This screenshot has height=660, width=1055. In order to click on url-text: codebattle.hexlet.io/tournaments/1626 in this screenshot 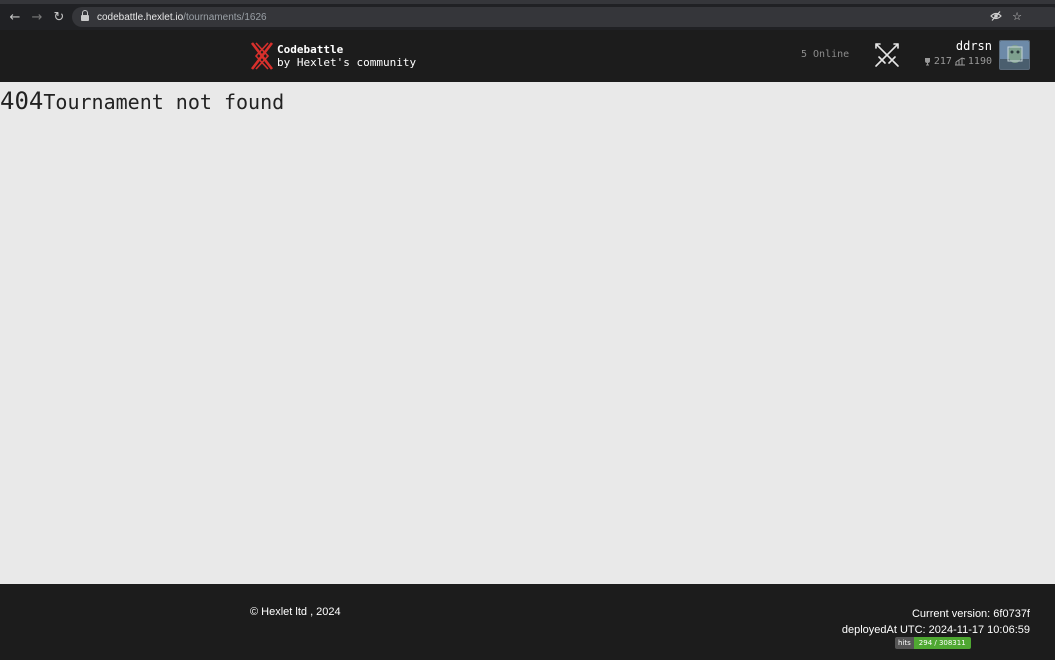, I will do `click(182, 17)`.